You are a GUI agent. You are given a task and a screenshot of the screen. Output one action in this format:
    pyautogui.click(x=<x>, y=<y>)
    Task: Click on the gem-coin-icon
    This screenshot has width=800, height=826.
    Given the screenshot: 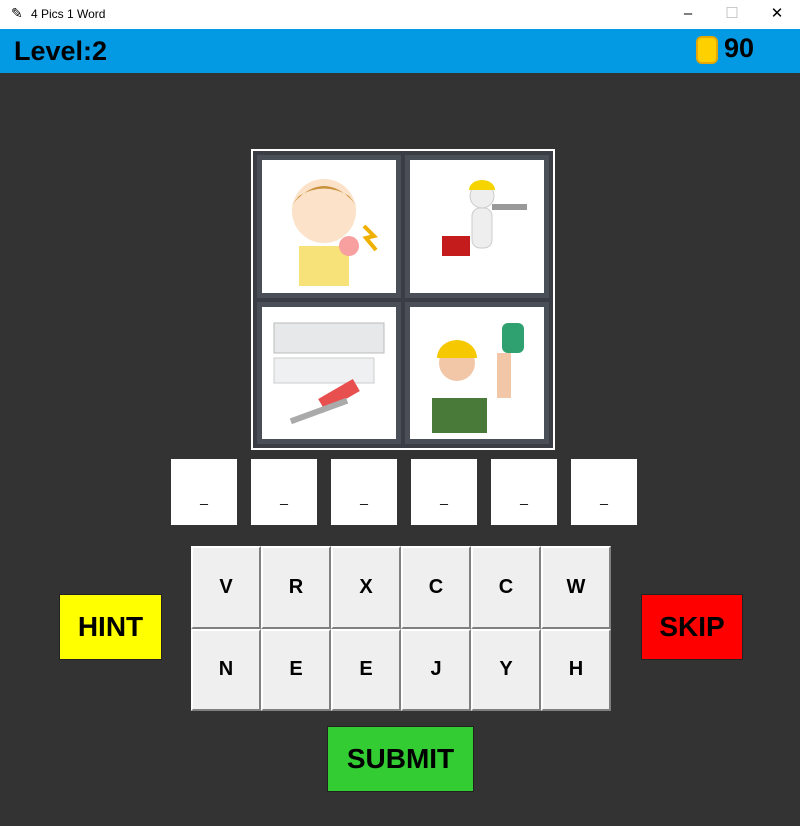 What is the action you would take?
    pyautogui.click(x=707, y=50)
    